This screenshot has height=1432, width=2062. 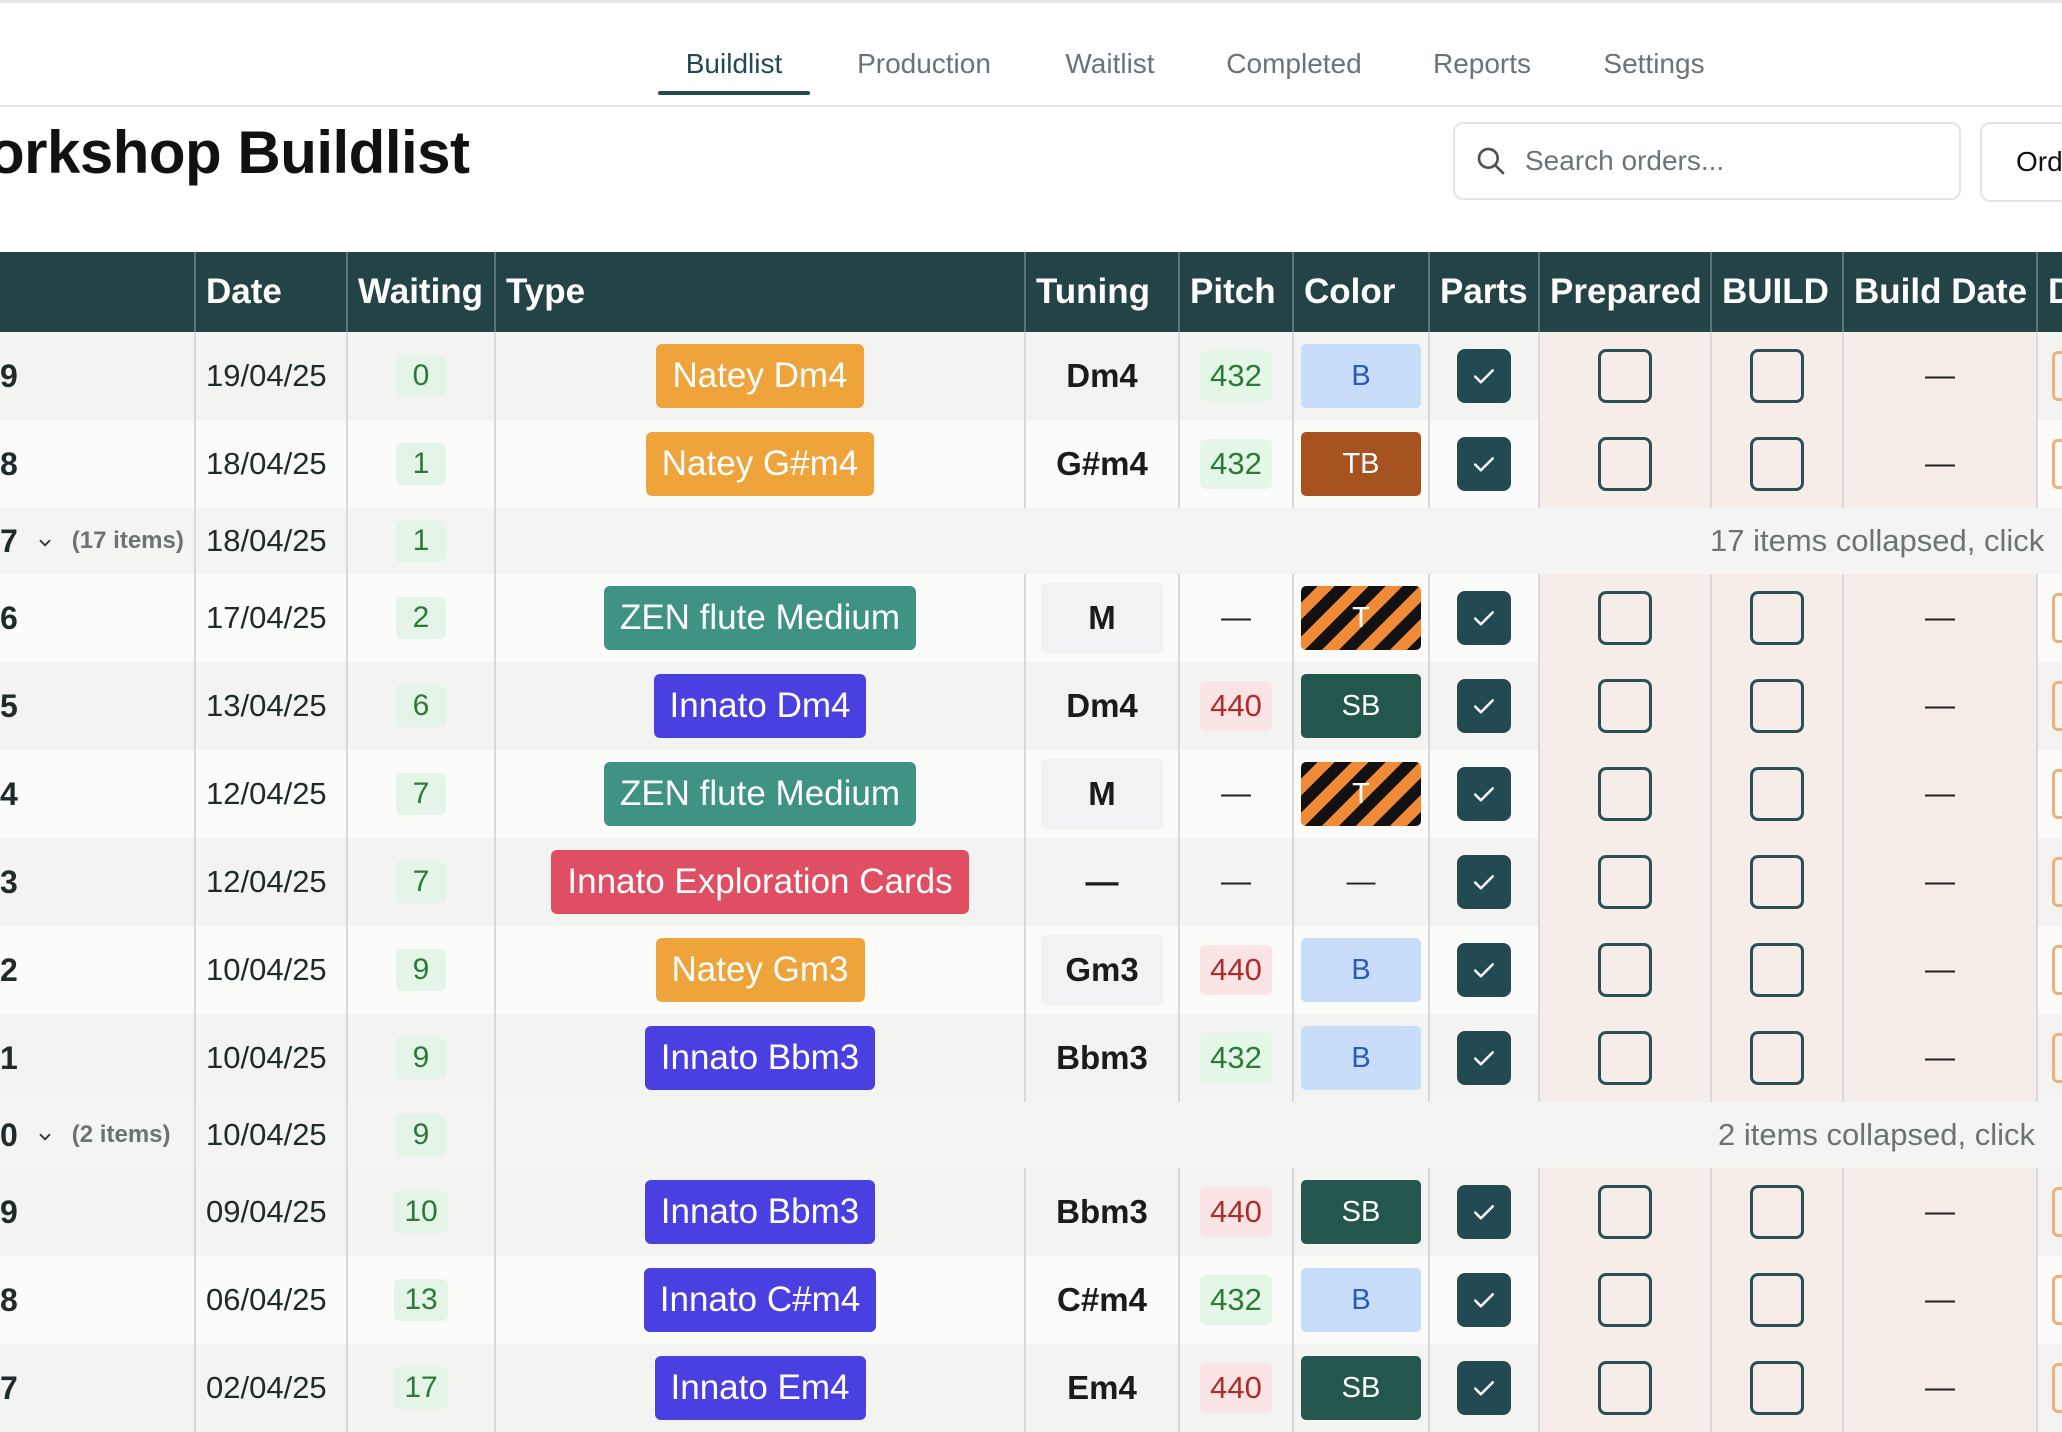 What do you see at coordinates (272, 292) in the screenshot?
I see `header-date: Date` at bounding box center [272, 292].